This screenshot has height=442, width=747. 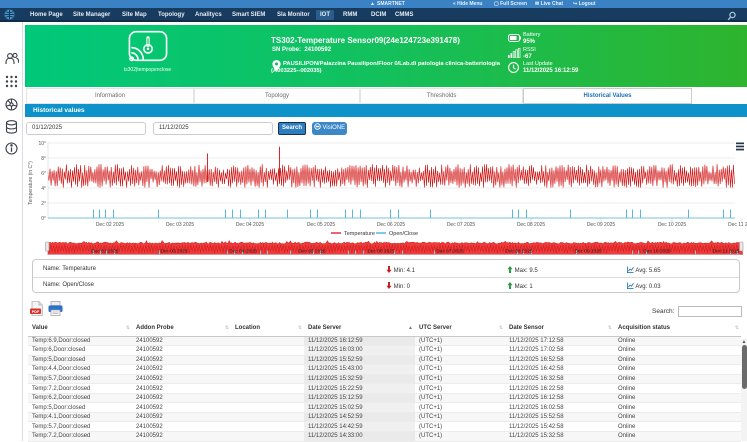 I want to click on svg-text: PDF, so click(x=36, y=312).